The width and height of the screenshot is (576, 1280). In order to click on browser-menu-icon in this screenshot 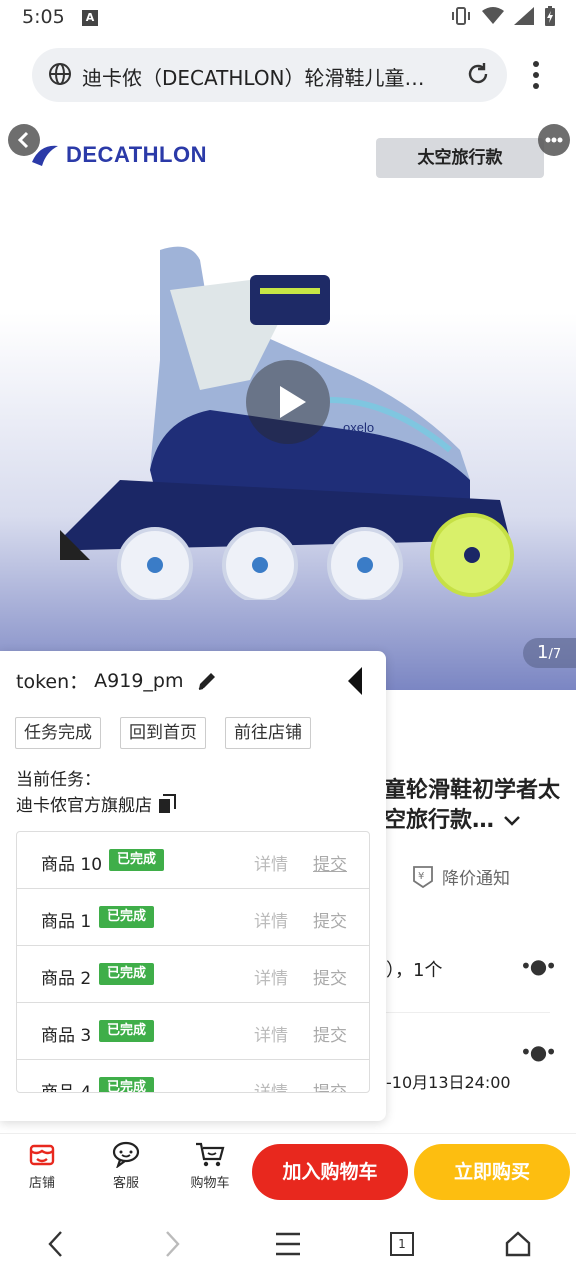, I will do `click(536, 75)`.